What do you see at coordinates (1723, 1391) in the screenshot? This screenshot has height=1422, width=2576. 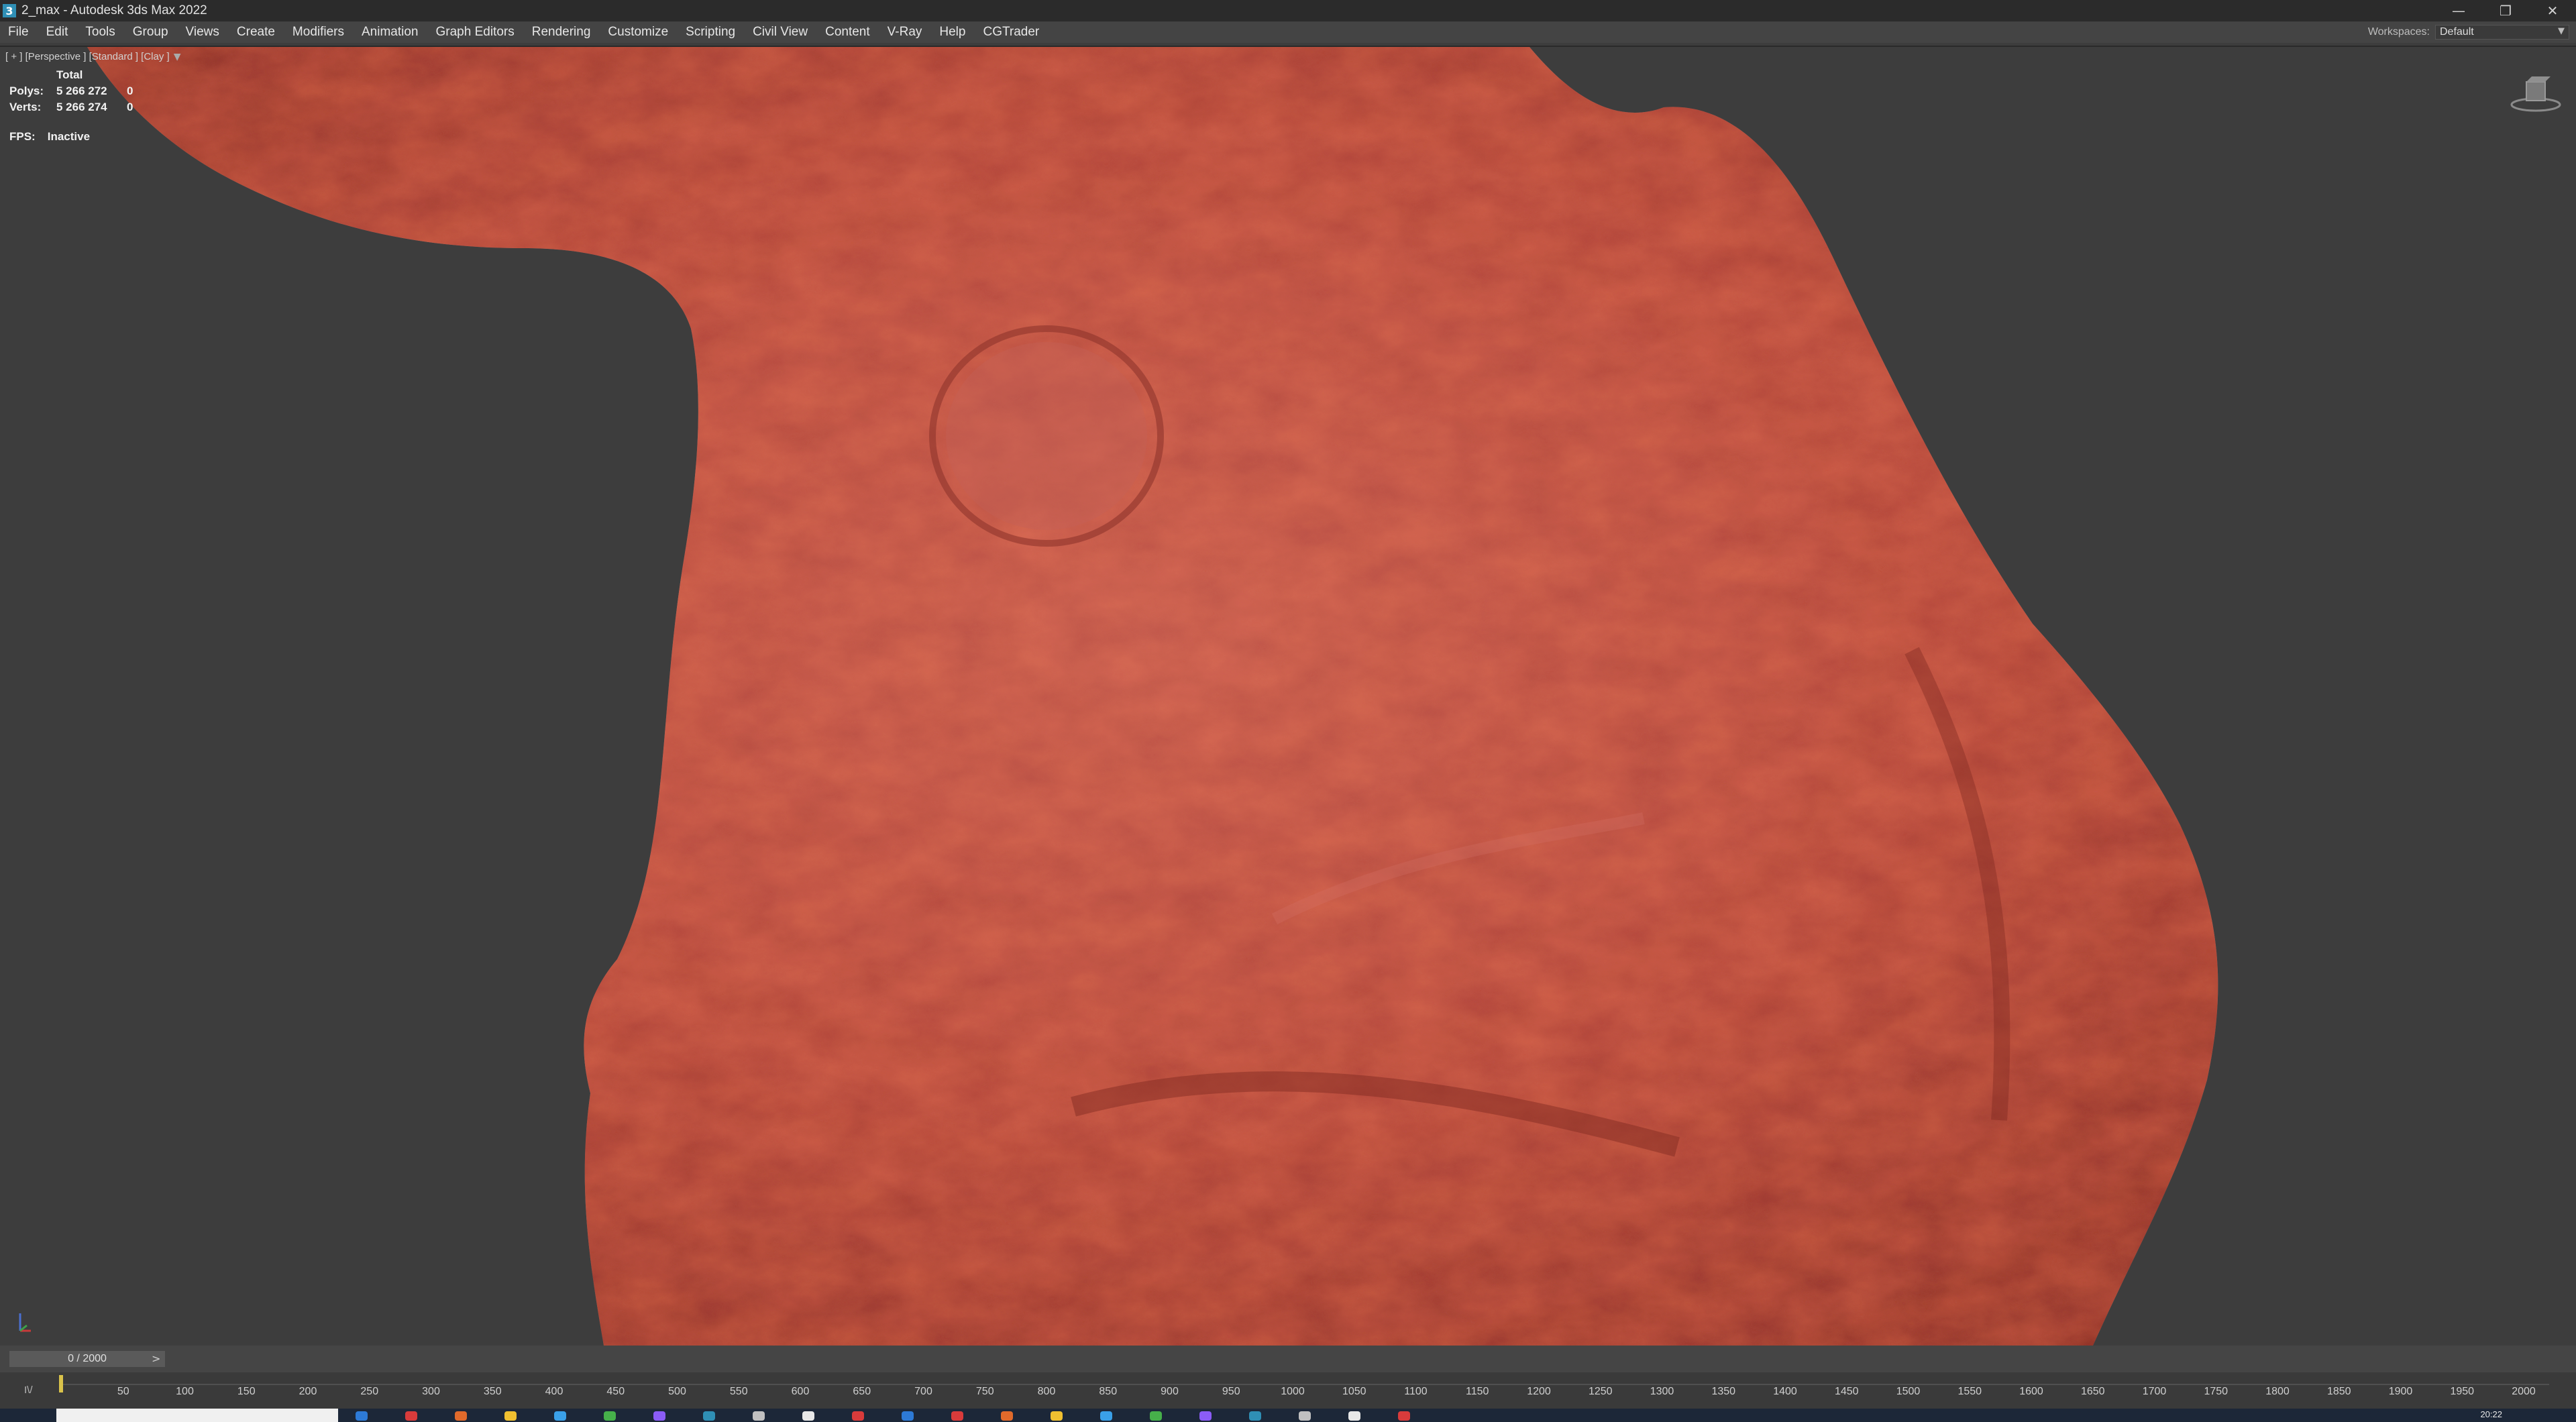 I see `tick-label: 1350` at bounding box center [1723, 1391].